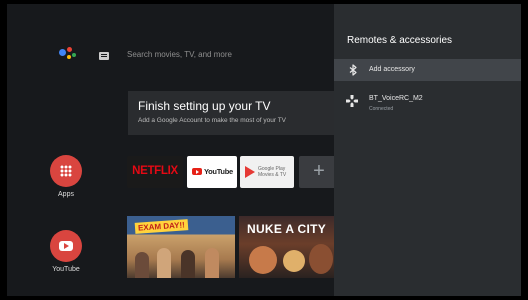  What do you see at coordinates (161, 226) in the screenshot?
I see `thumbnail-title: EXAM DAY!!` at bounding box center [161, 226].